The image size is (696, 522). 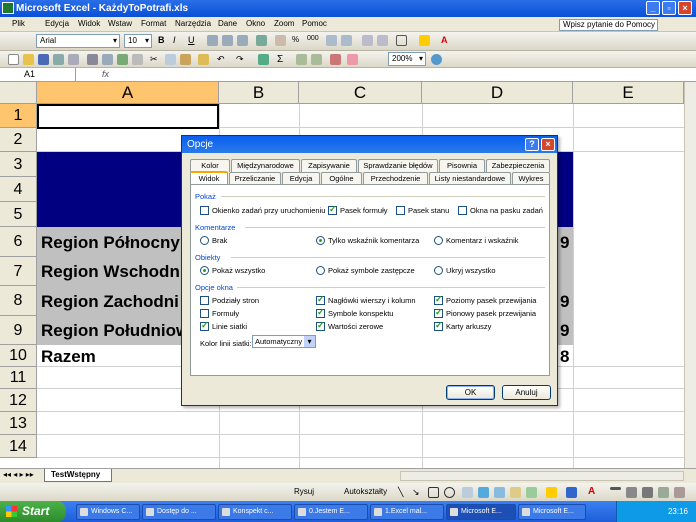 What do you see at coordinates (313, 40) in the screenshot?
I see `thousands-icon: 000` at bounding box center [313, 40].